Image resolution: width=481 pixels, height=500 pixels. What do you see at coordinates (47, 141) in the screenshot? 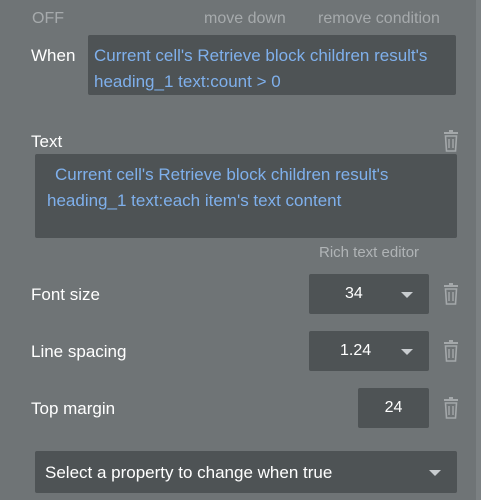
I see `text-property-label: Text` at bounding box center [47, 141].